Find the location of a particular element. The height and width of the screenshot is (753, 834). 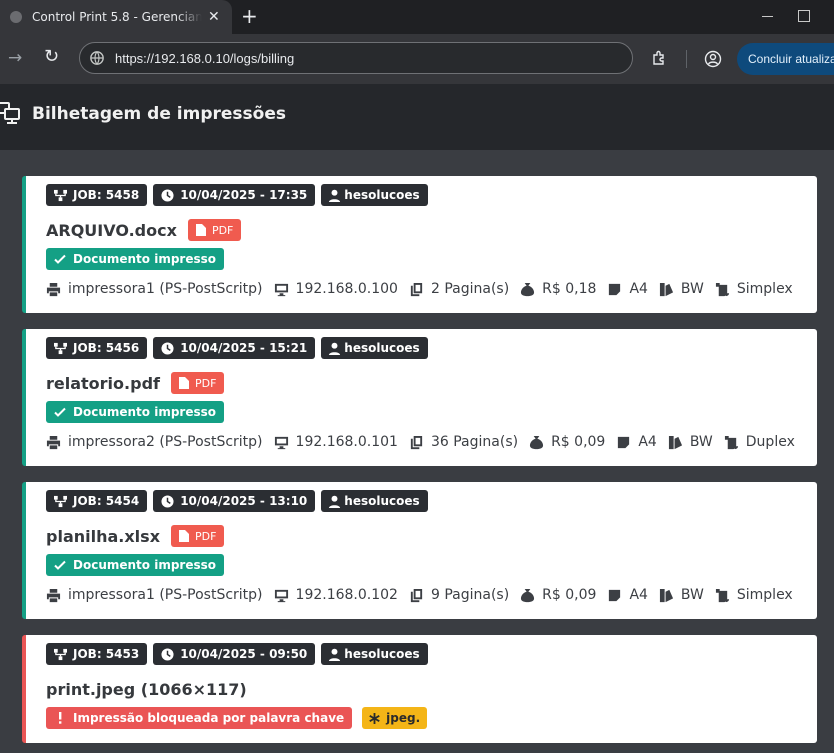

app-header: Bilhetagem de impressões is located at coordinates (417, 117).